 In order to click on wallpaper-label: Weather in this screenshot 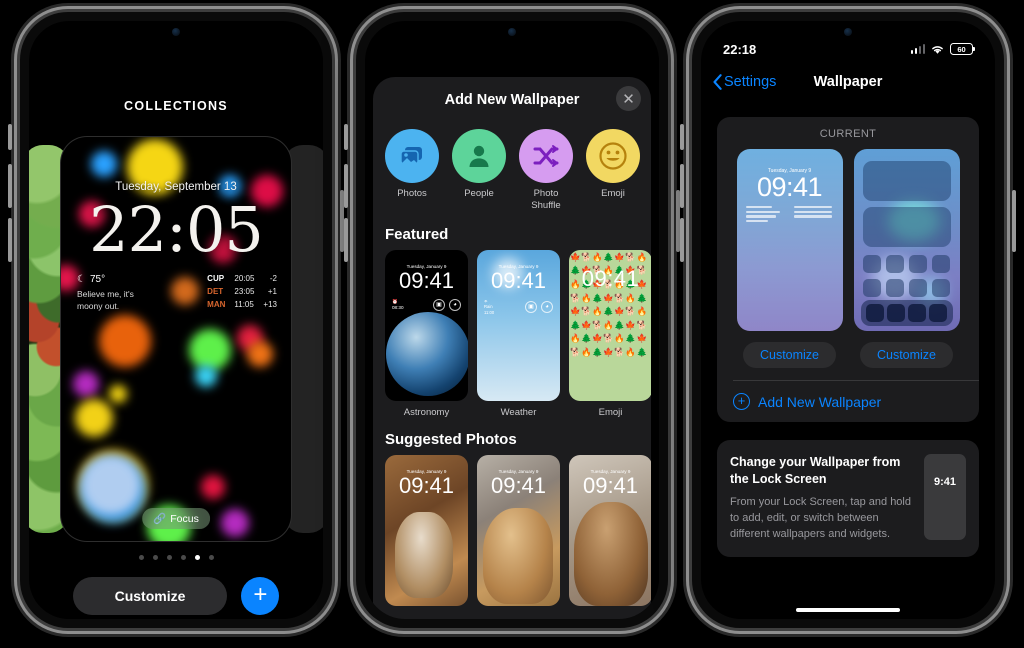, I will do `click(518, 412)`.